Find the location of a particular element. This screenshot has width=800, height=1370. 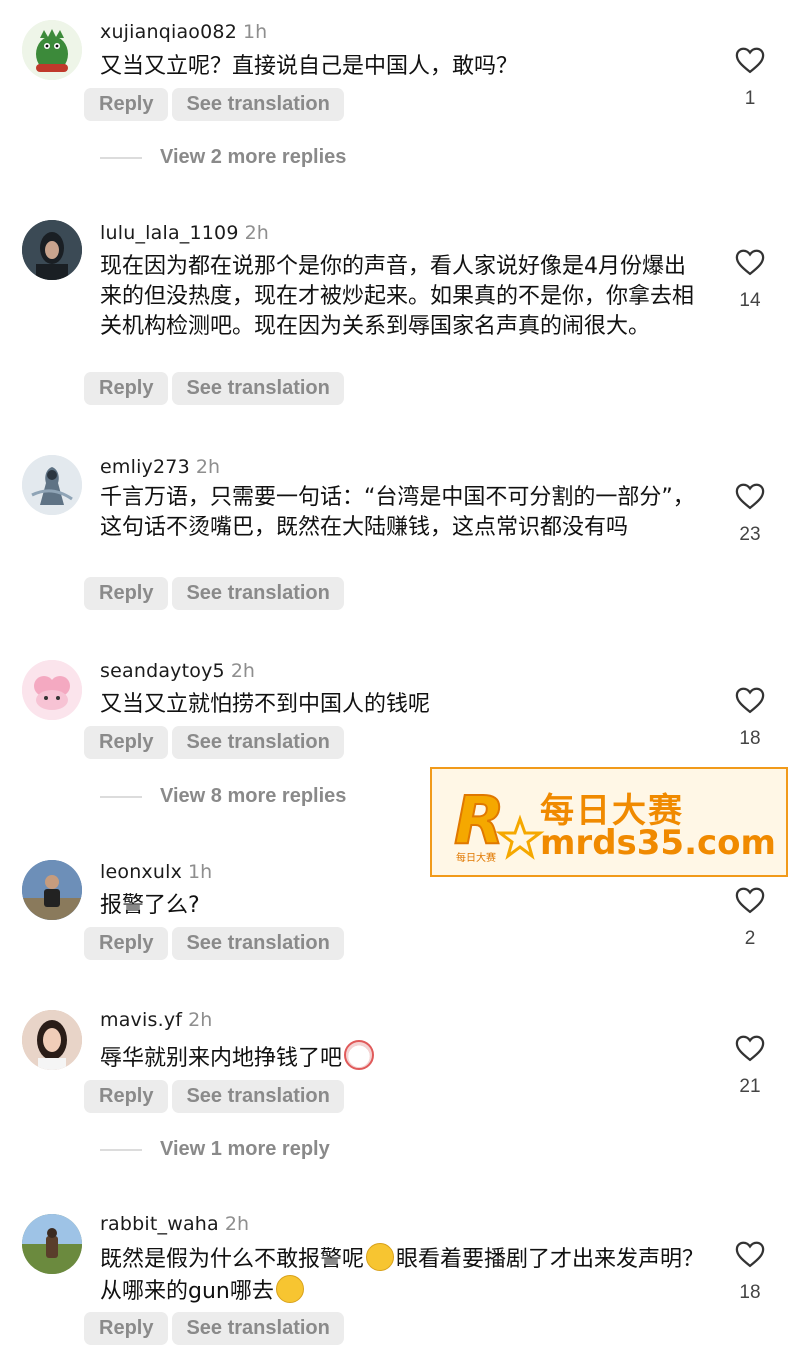

comment-header: leonxulx 1h is located at coordinates (156, 872).